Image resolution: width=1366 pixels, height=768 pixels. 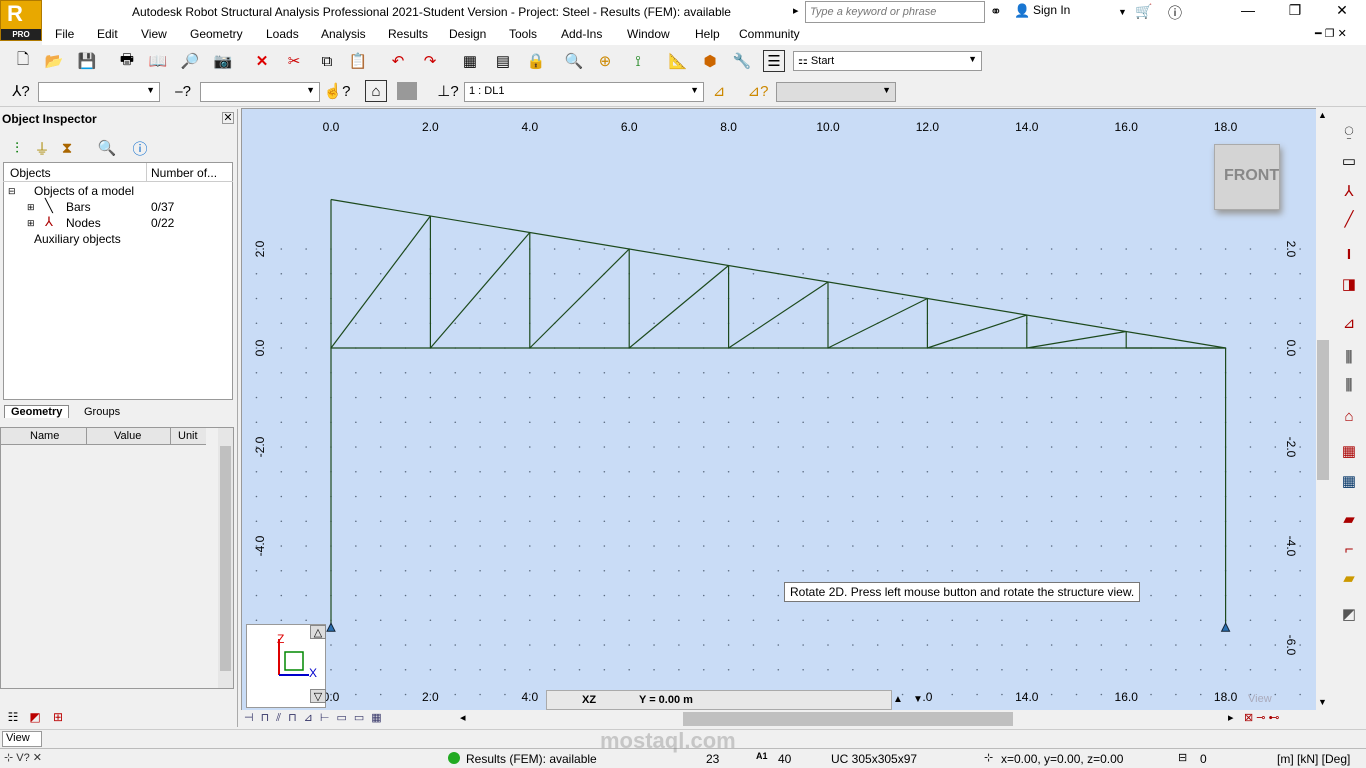 I want to click on print-icon: 🖶, so click(x=127, y=61).